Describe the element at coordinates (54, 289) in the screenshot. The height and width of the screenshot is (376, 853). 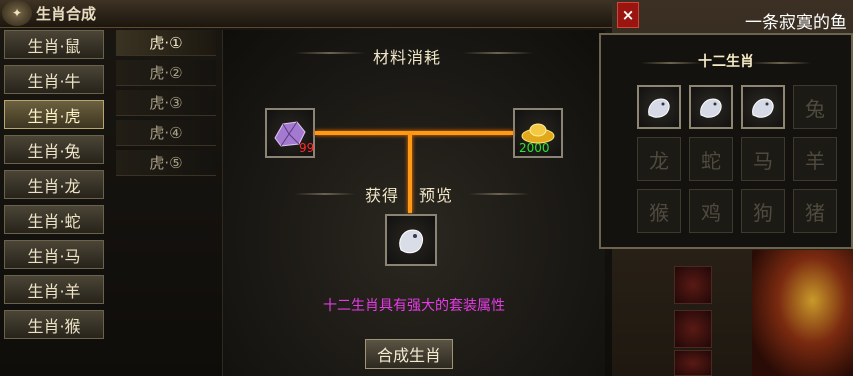
I see `zodiac-tab-item: 生肖·羊` at that location.